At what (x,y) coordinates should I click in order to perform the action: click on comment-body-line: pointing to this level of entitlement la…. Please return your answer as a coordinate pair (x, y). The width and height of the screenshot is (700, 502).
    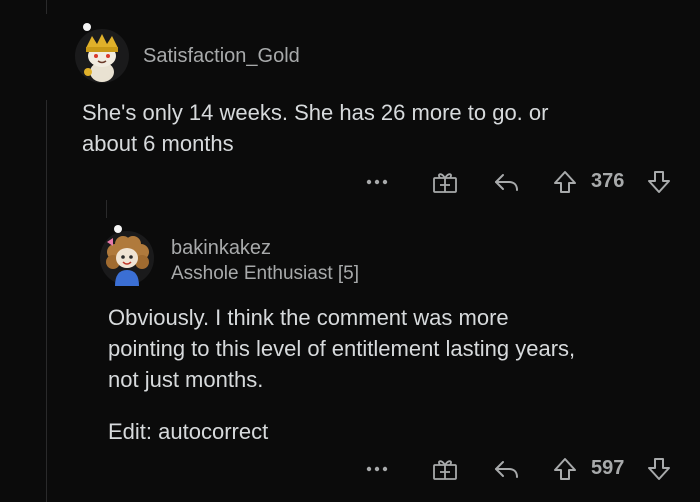
    Looking at the image, I should click on (342, 348).